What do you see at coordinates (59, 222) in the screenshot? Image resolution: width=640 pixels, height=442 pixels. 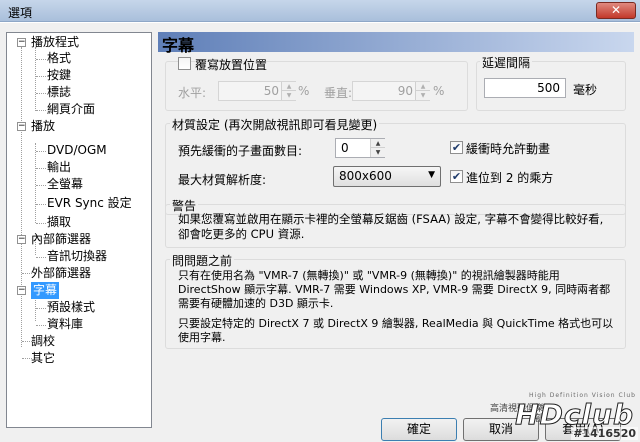 I see `tree-item-capture: 擷取` at bounding box center [59, 222].